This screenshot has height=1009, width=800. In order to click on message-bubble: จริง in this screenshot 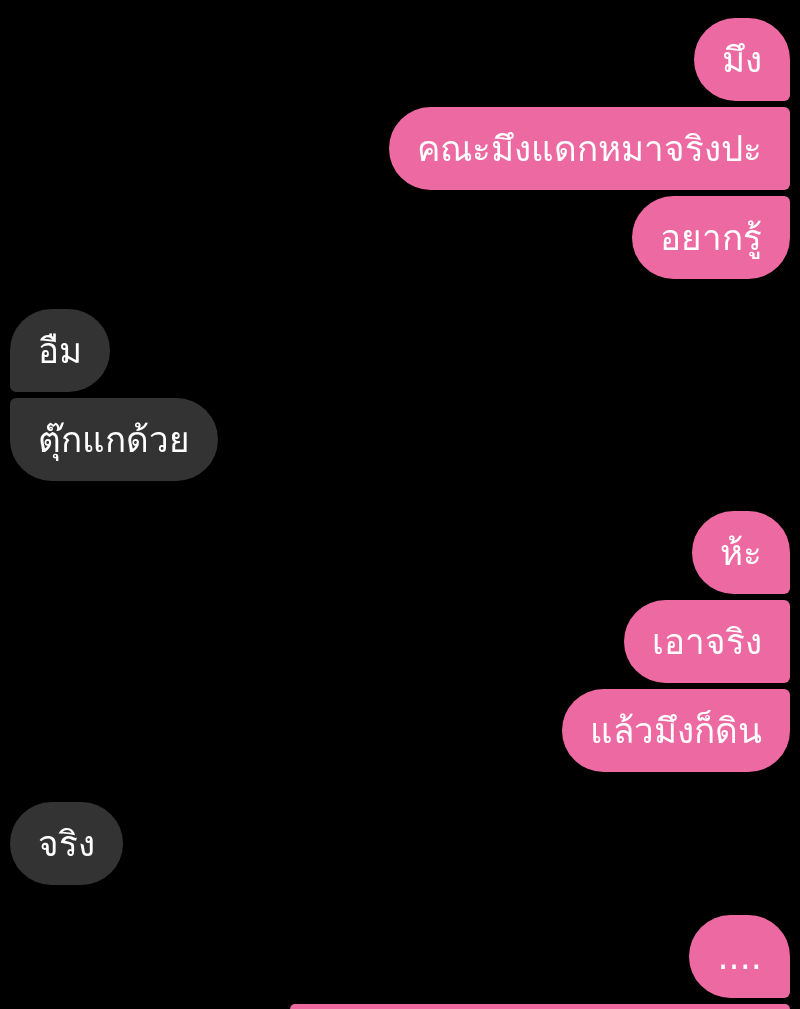, I will do `click(66, 843)`.